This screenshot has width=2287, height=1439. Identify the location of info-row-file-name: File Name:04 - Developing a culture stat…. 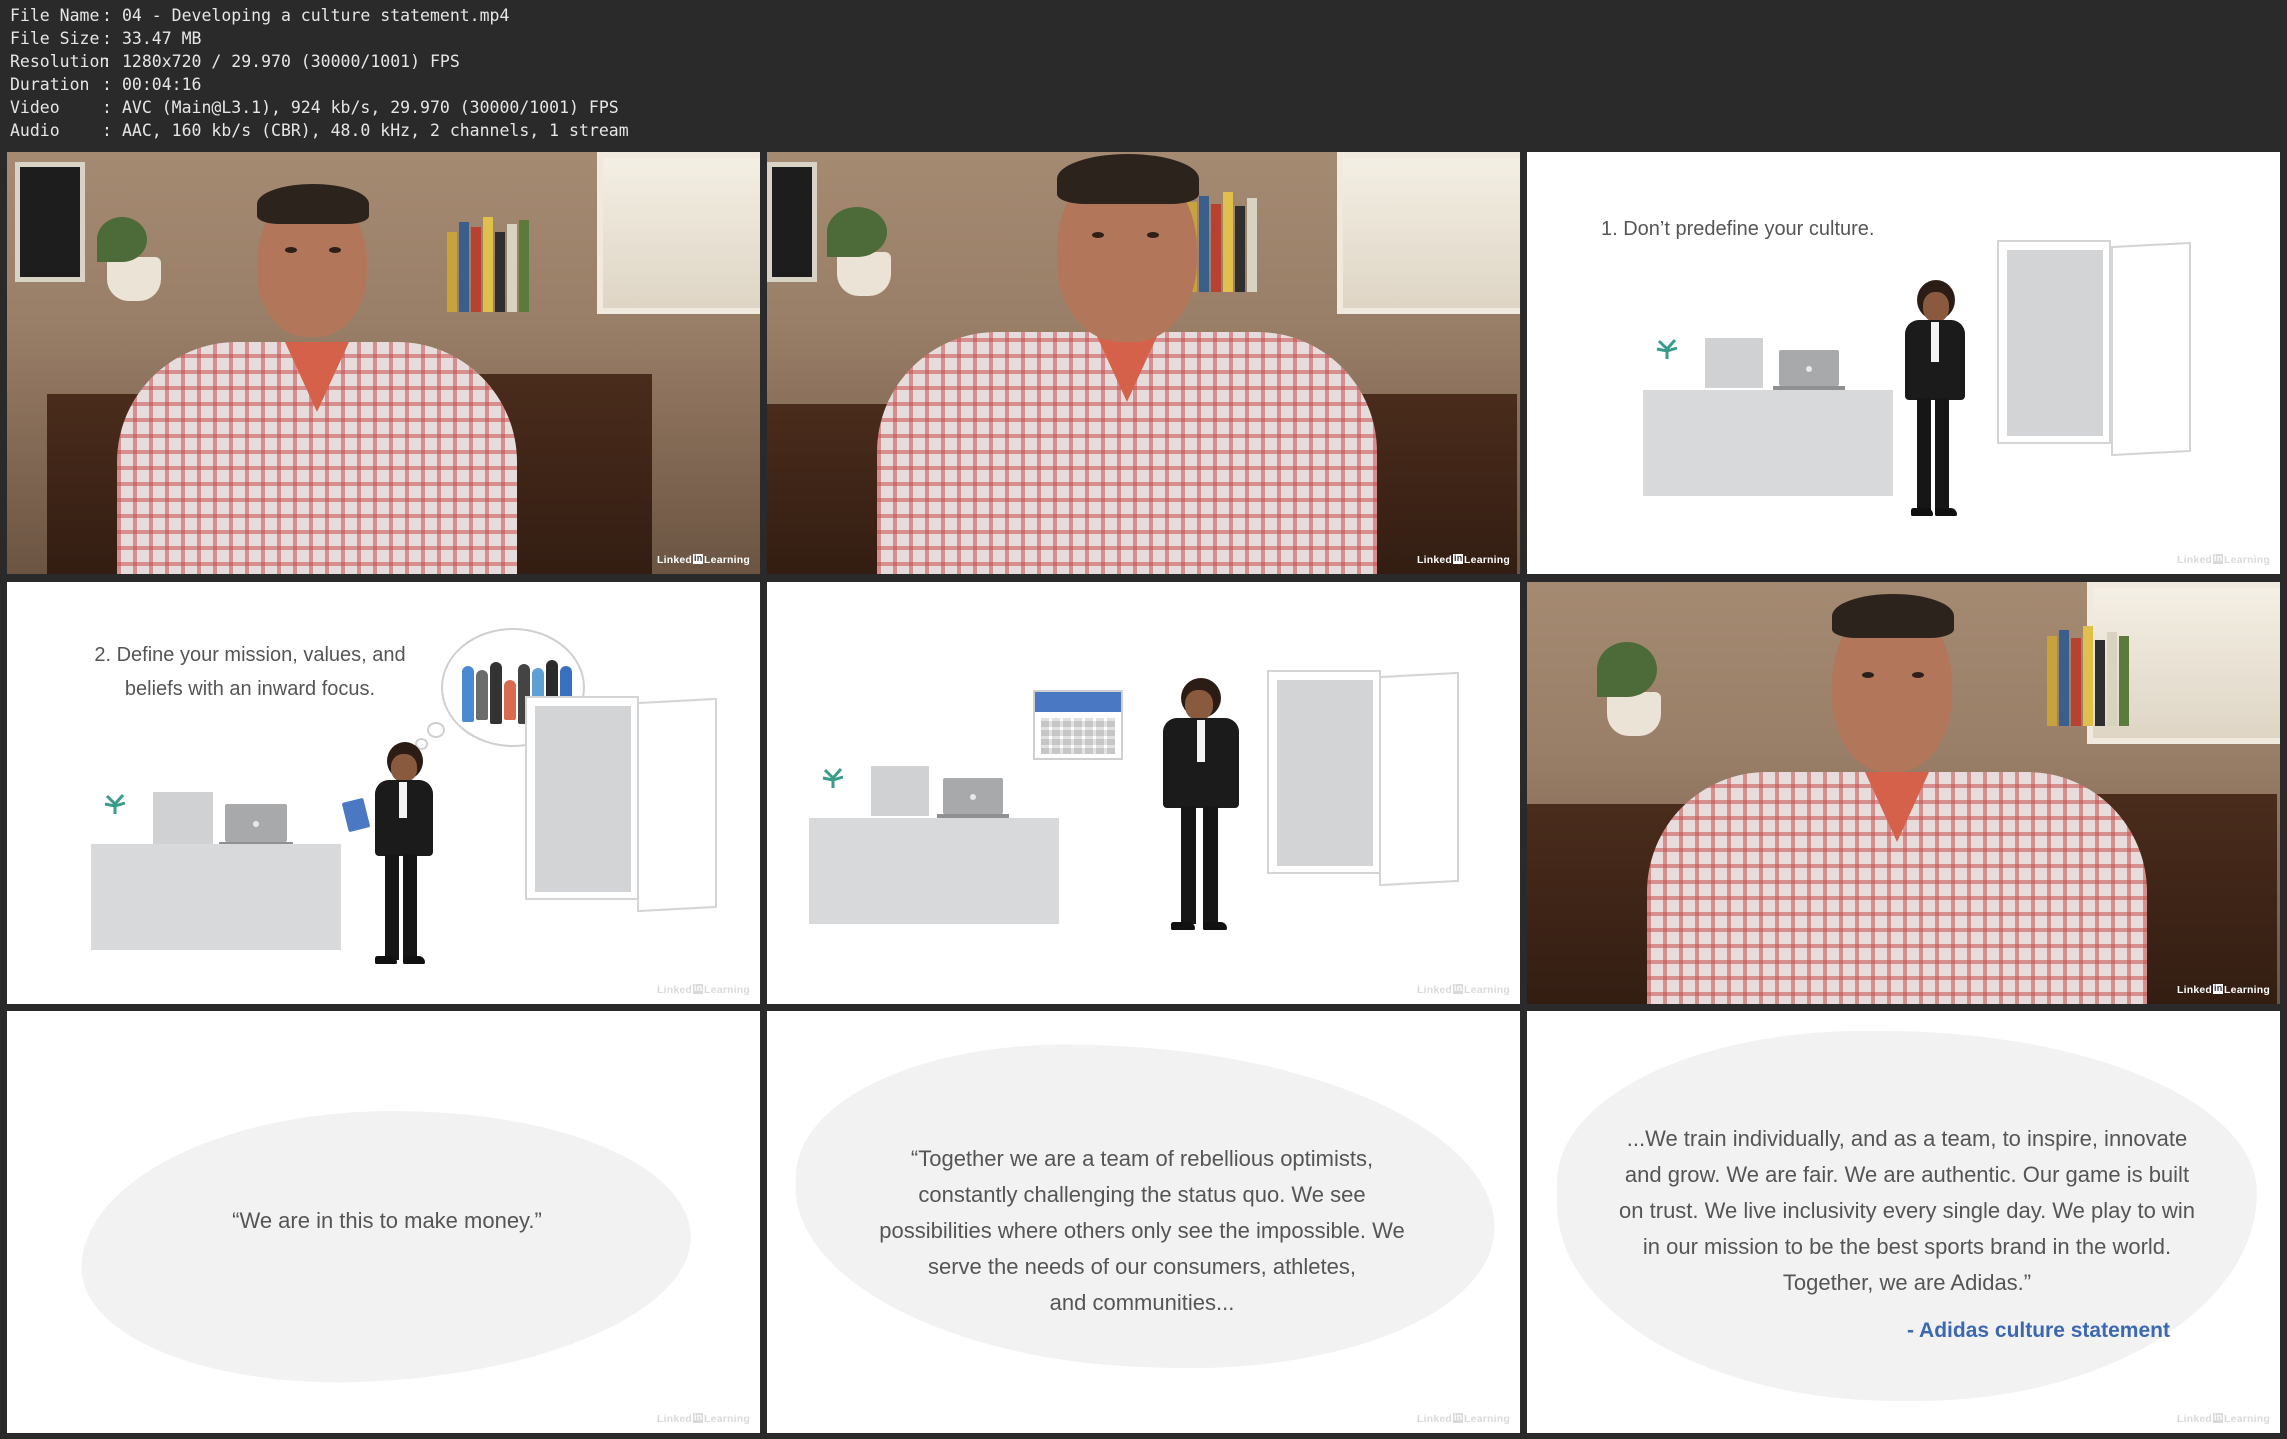
(260, 15).